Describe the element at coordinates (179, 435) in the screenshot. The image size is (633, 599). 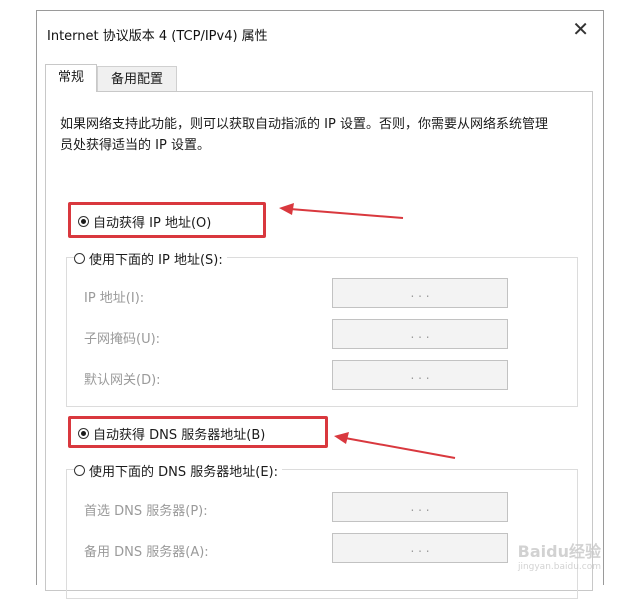
I see `dns-auto-label: 自动获得 DNS 服务器地址(B)` at that location.